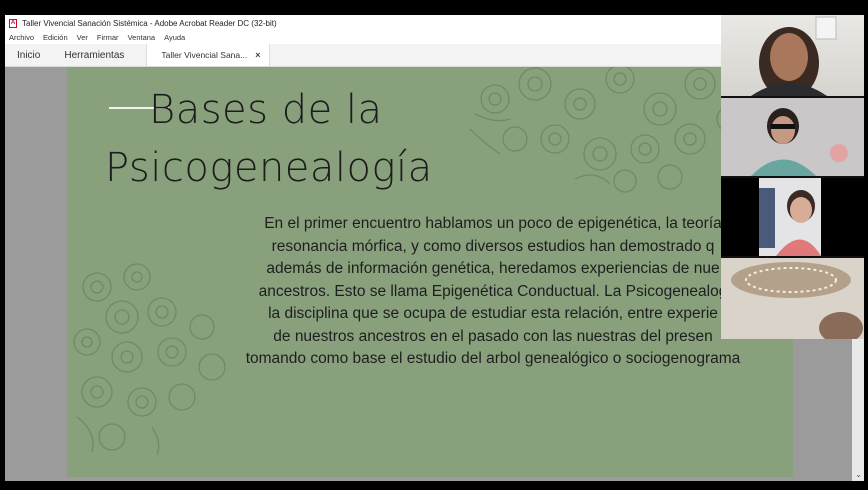 The image size is (868, 490). What do you see at coordinates (266, 110) in the screenshot?
I see `slide-title-line-1: Bases de la` at bounding box center [266, 110].